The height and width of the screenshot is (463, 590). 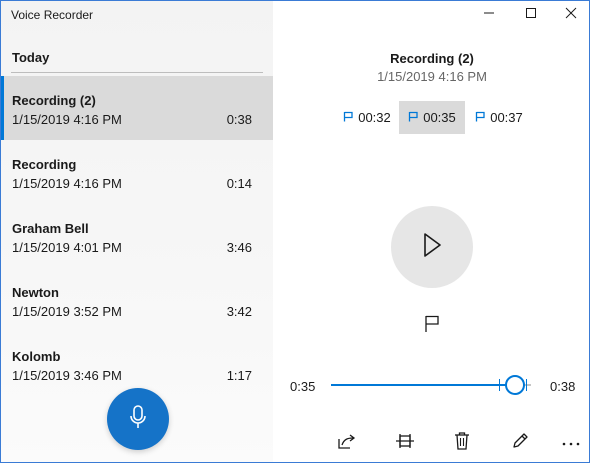 I want to click on more-icon, so click(x=571, y=443).